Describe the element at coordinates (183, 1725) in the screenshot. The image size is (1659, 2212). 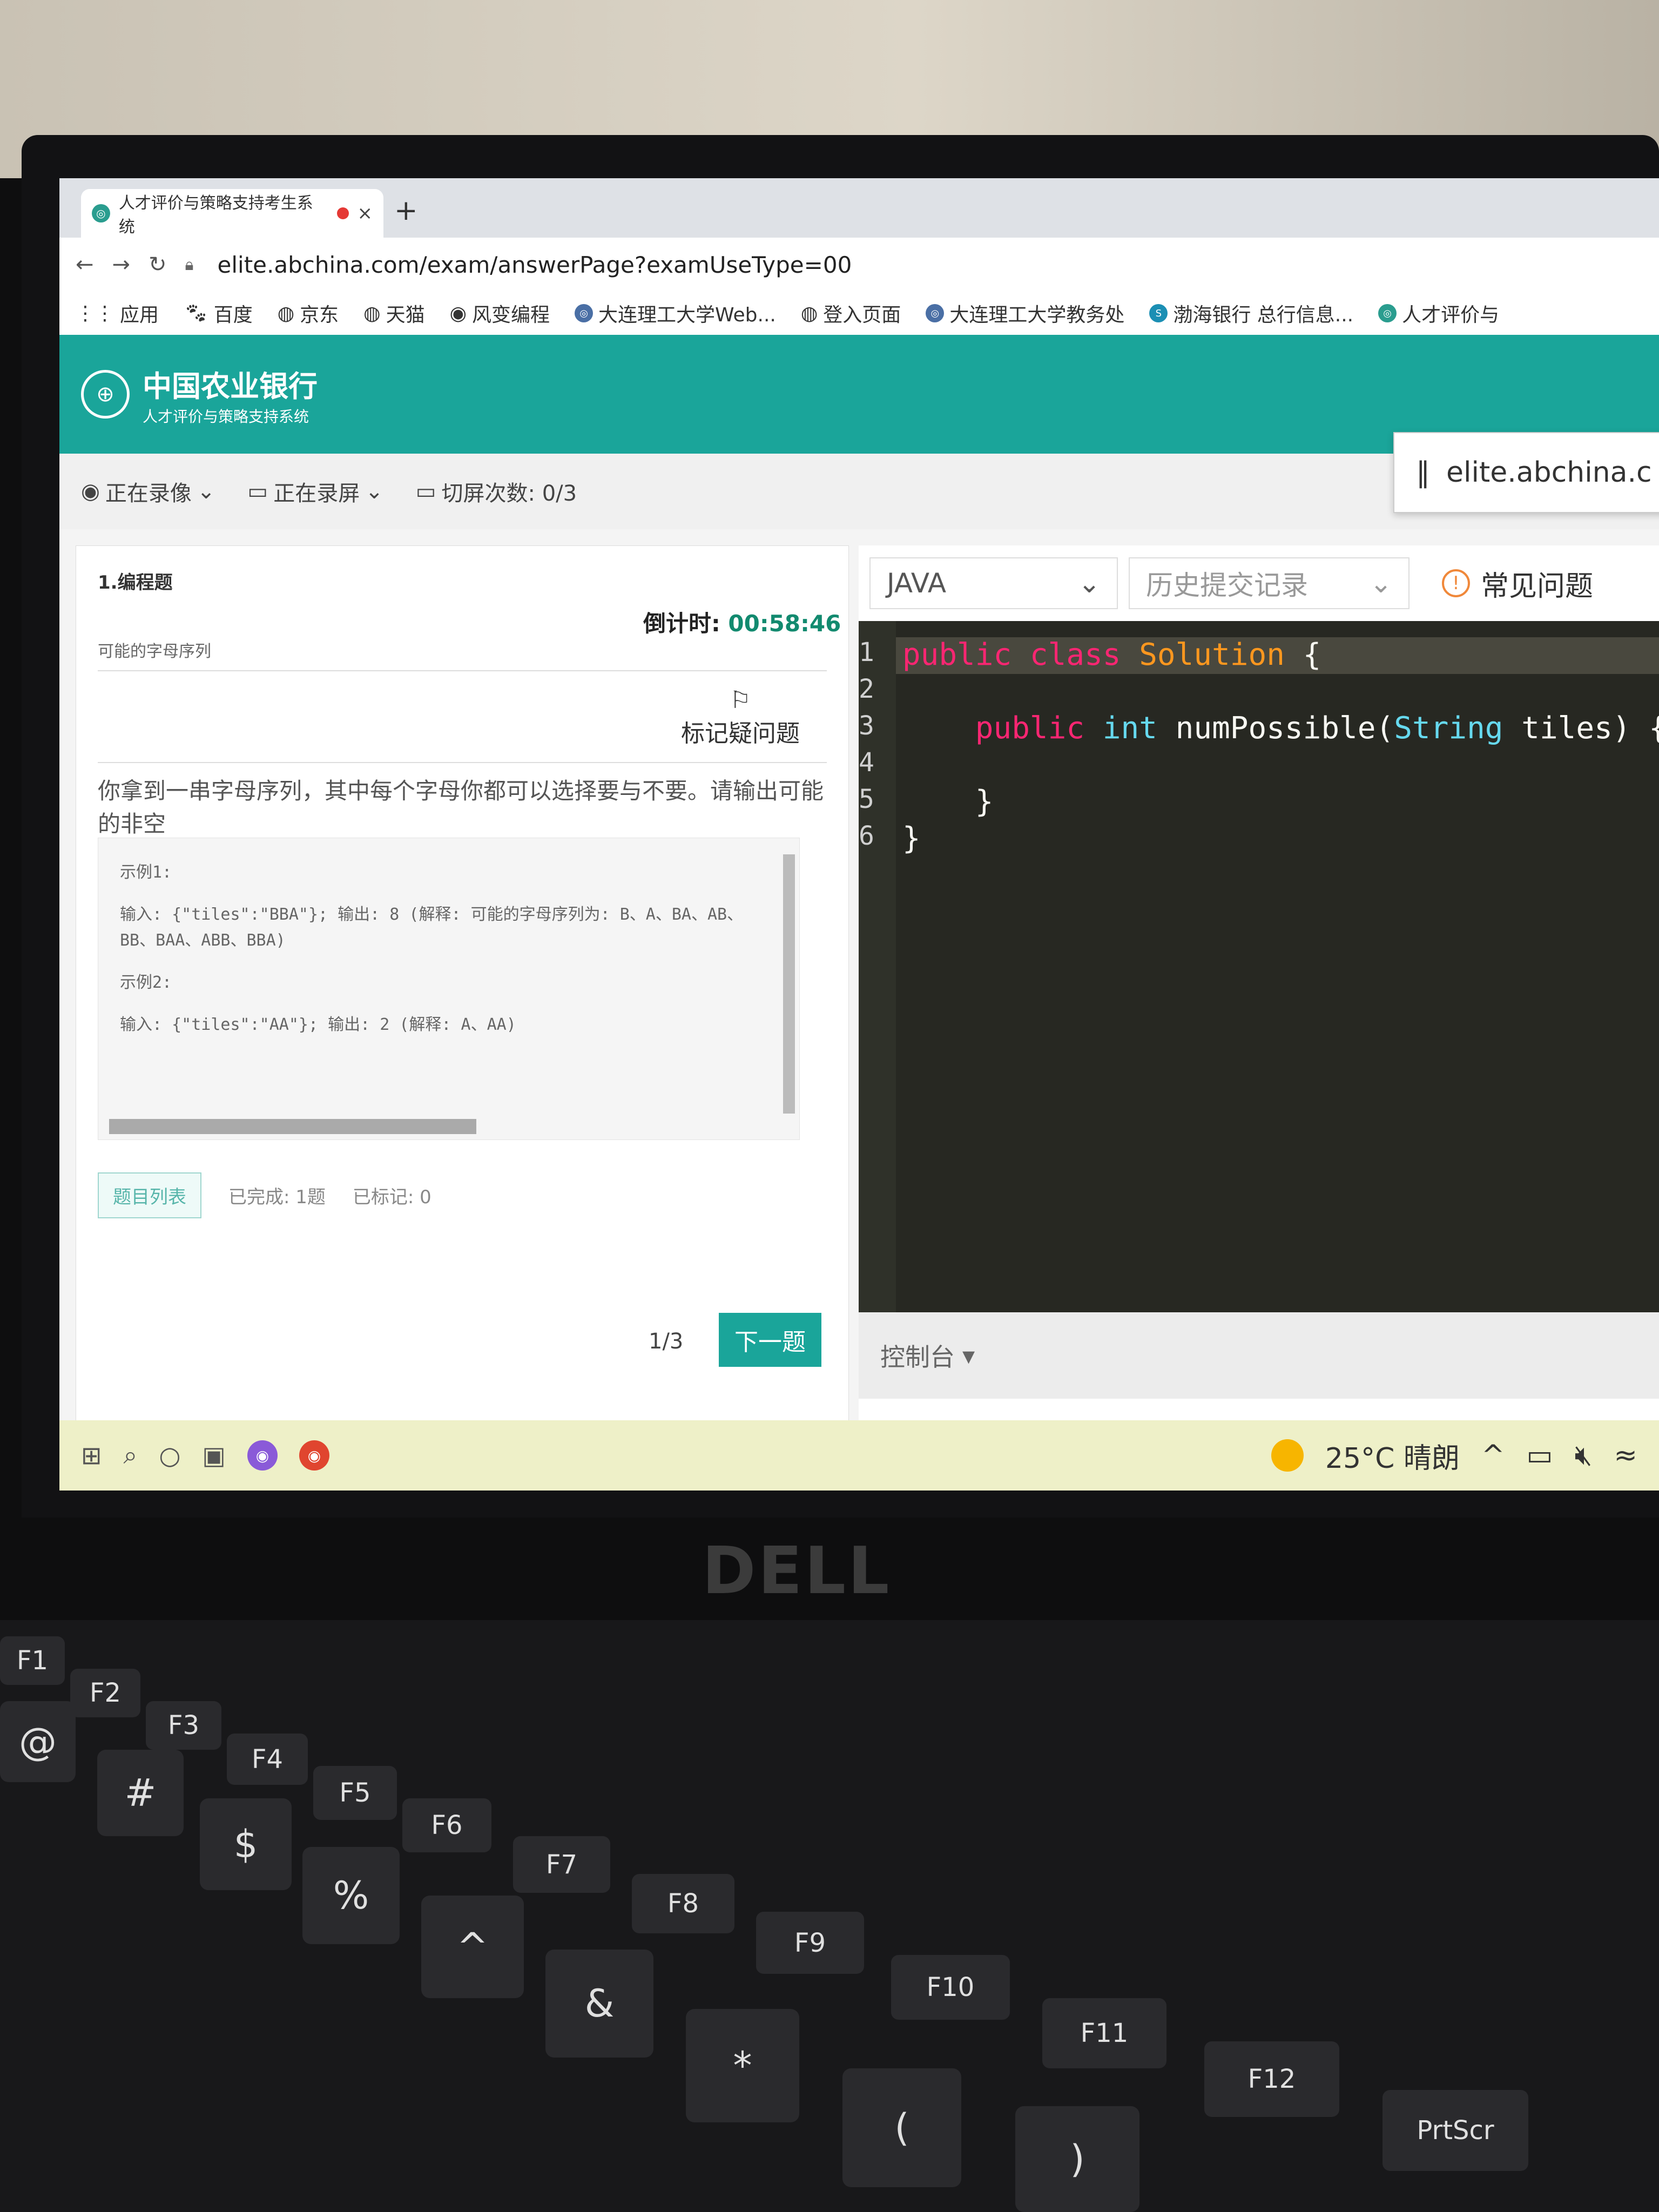
I see `key-f3: F3` at that location.